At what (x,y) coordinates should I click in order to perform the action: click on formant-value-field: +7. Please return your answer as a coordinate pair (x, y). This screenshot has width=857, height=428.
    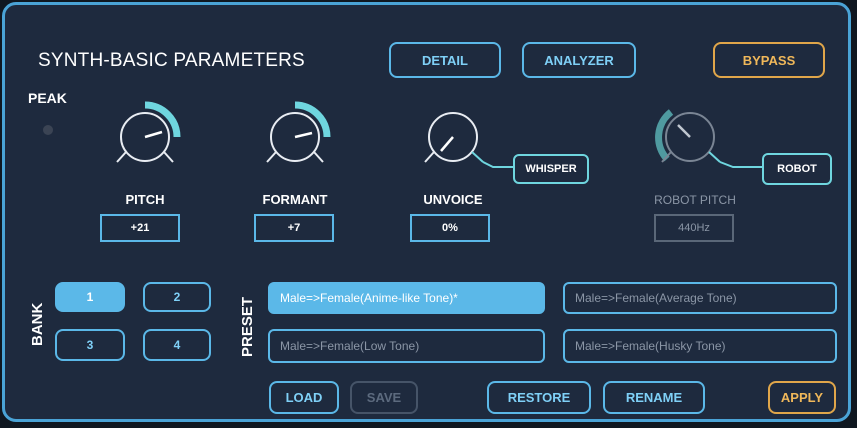
    Looking at the image, I should click on (294, 228).